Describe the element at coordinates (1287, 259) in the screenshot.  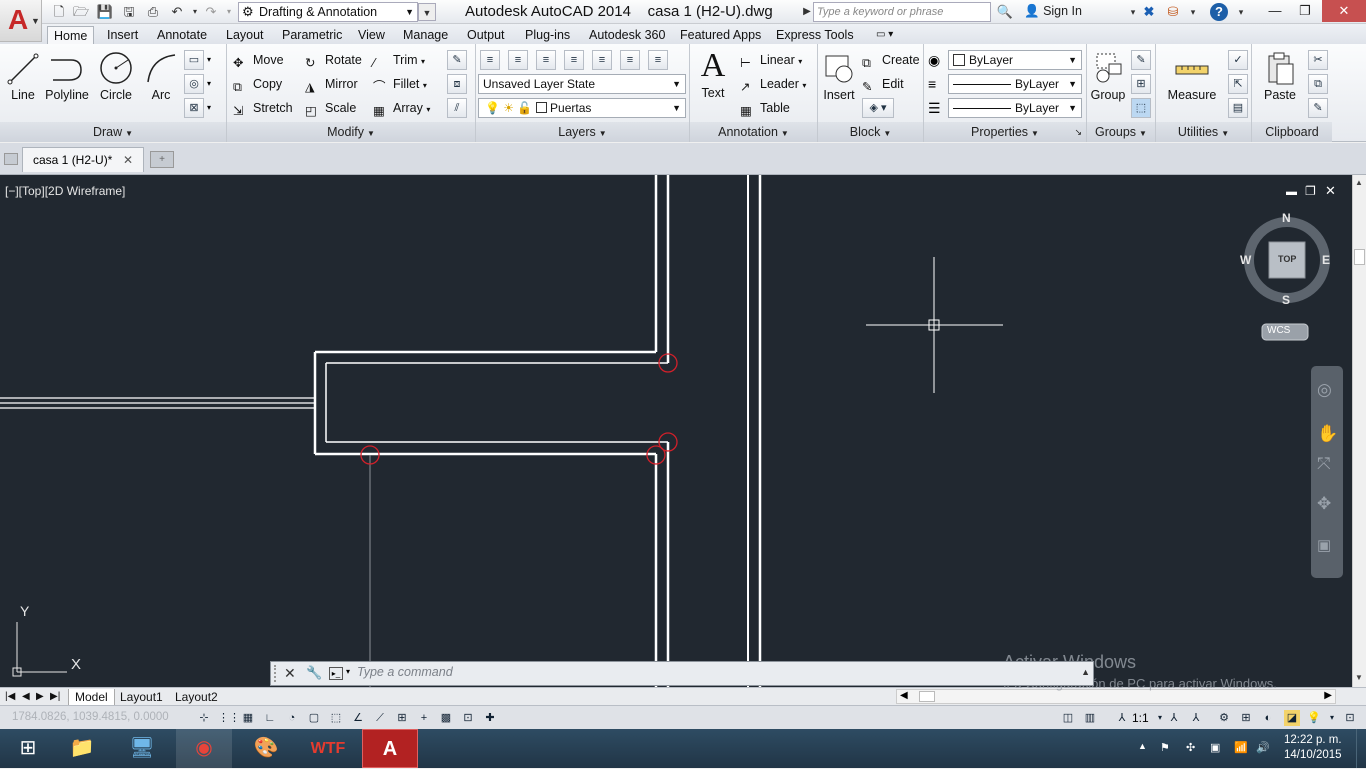
I see `viewcube-top-label: TOP` at that location.